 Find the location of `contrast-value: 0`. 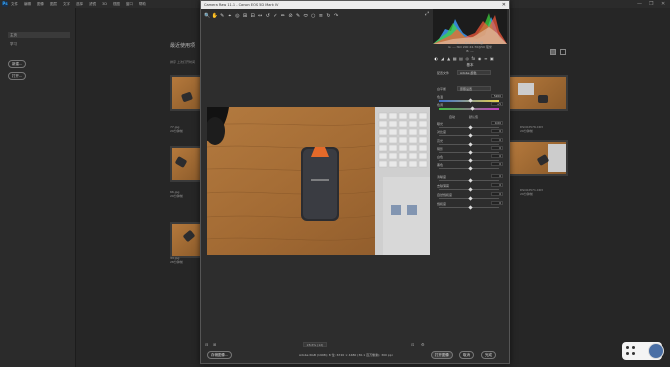

contrast-value: 0 is located at coordinates (497, 131).